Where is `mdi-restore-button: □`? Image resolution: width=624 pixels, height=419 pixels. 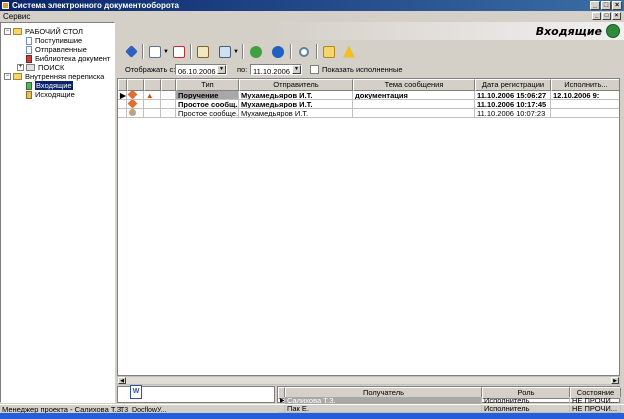
mdi-restore-button: □ is located at coordinates (606, 16).